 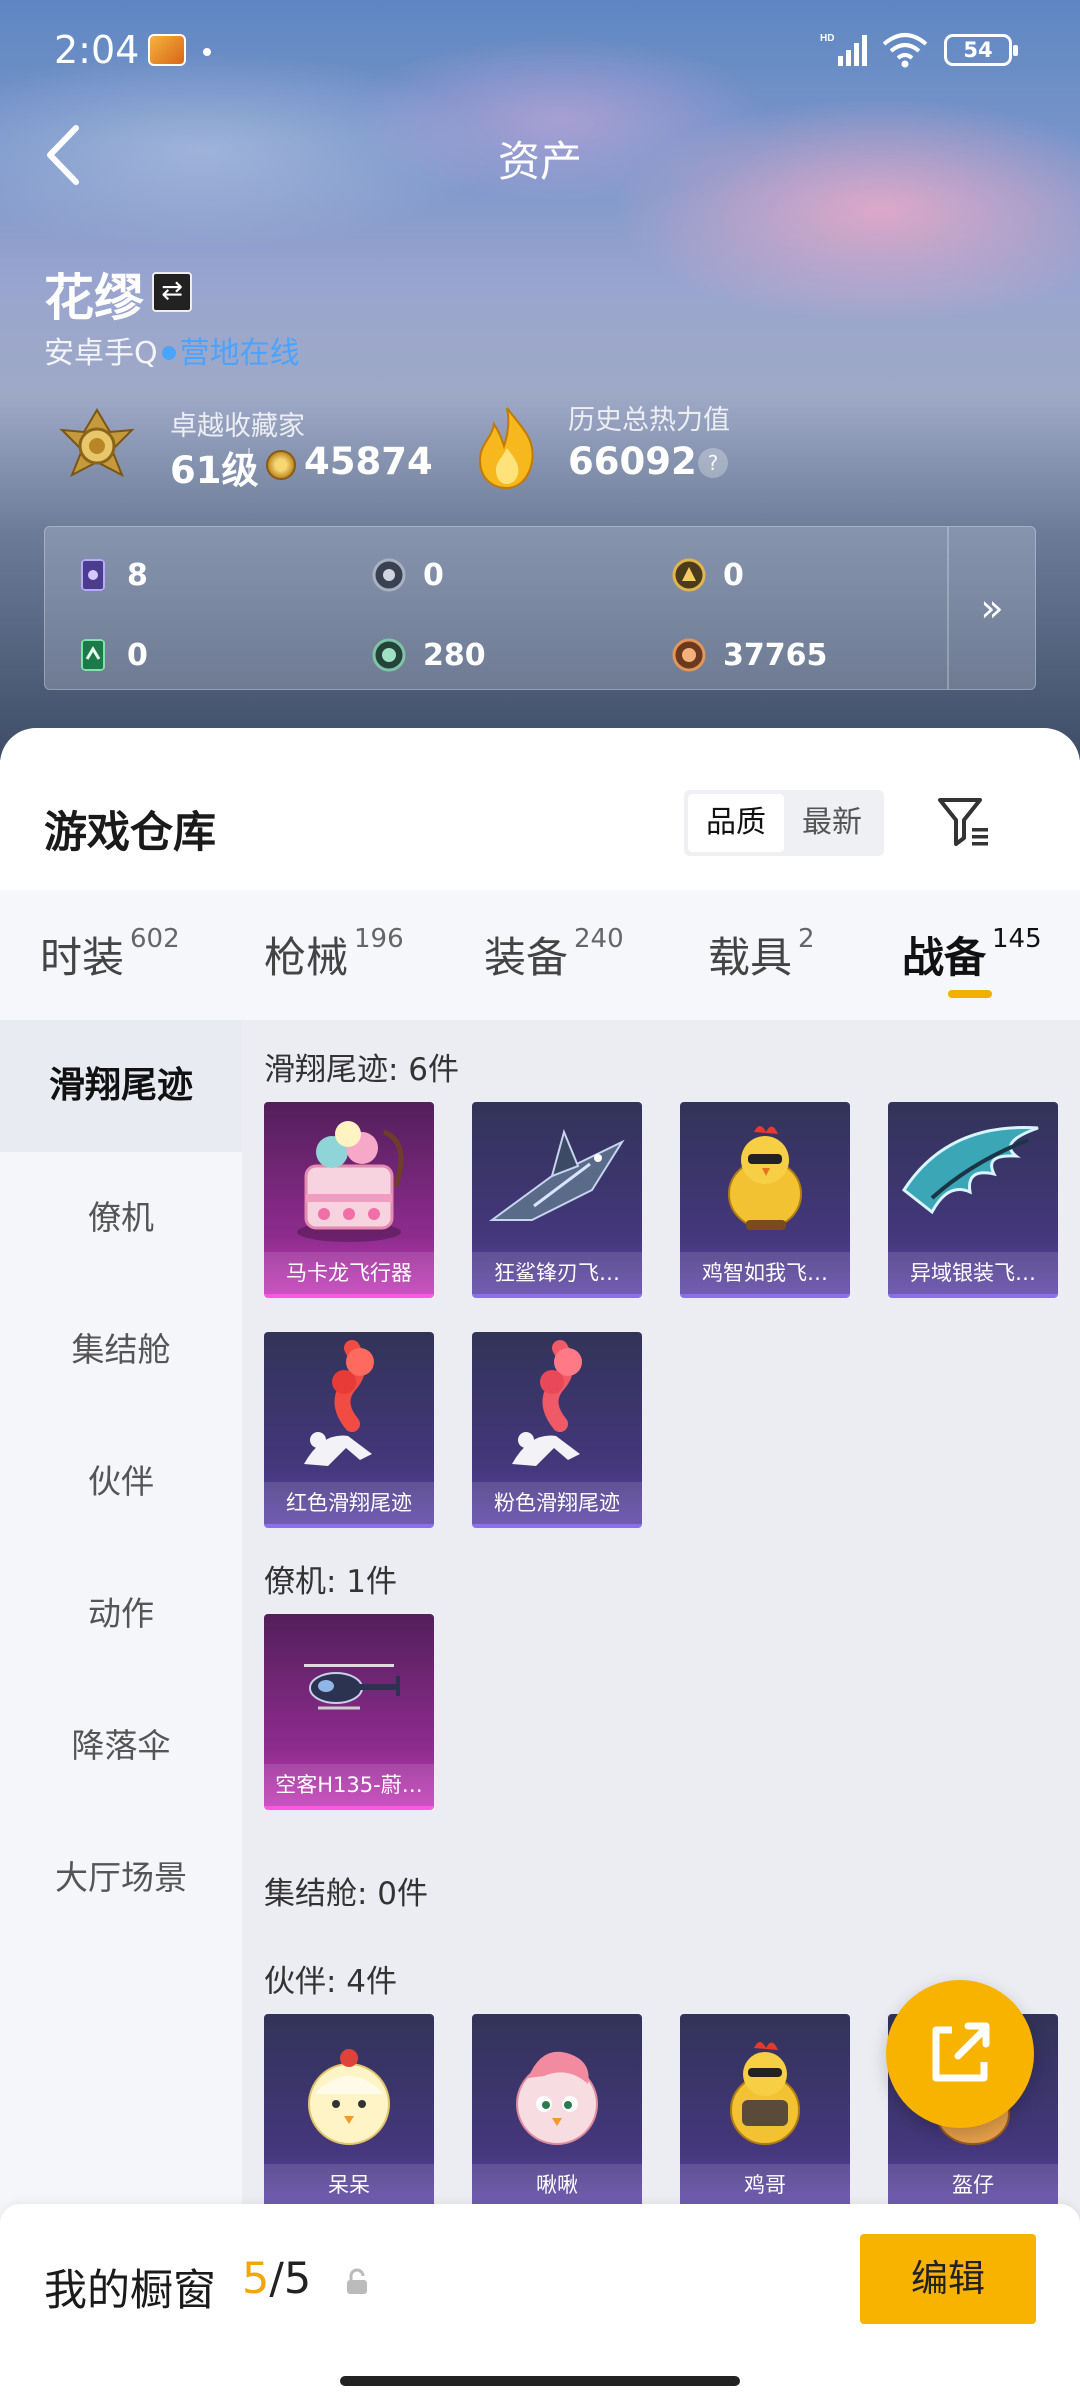 What do you see at coordinates (331, 1582) in the screenshot?
I see `section-title: 僚机: 1件` at bounding box center [331, 1582].